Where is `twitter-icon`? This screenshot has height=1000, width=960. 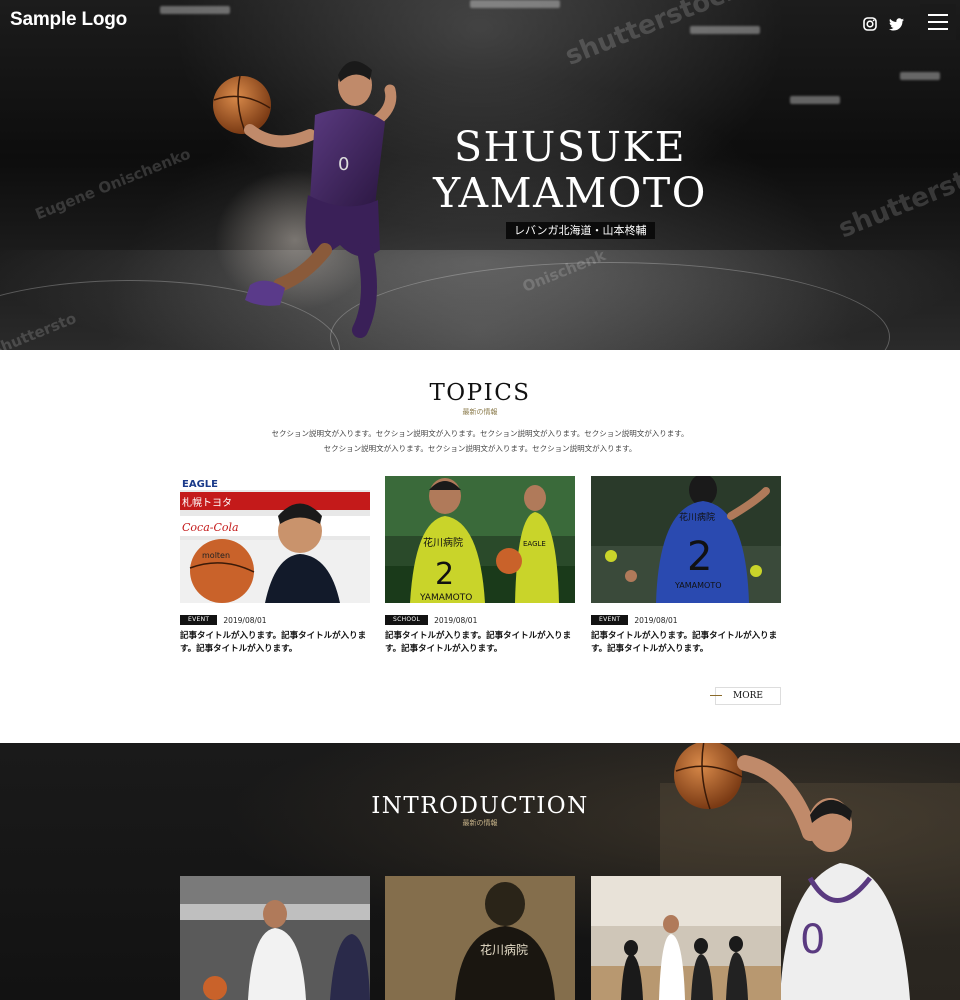 twitter-icon is located at coordinates (896, 24).